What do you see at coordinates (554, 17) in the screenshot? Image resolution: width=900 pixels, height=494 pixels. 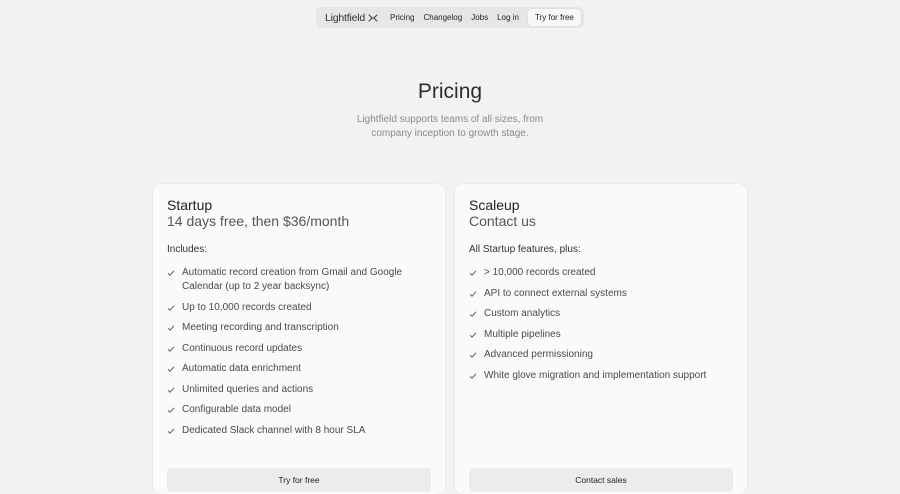 I see `try-for-free-nav-button: Try for free` at bounding box center [554, 17].